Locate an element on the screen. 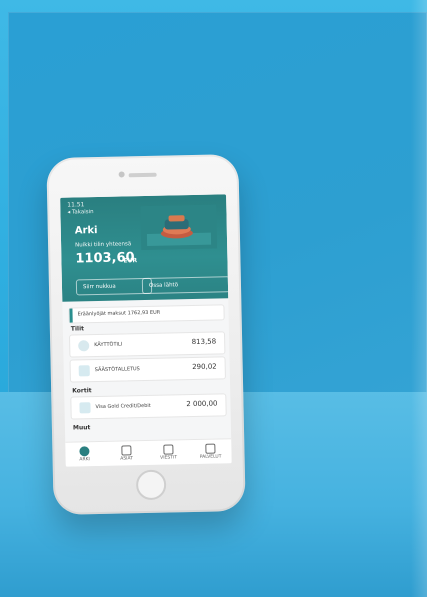 The width and height of the screenshot is (427, 597). nav-label: ASIAT is located at coordinates (127, 459).